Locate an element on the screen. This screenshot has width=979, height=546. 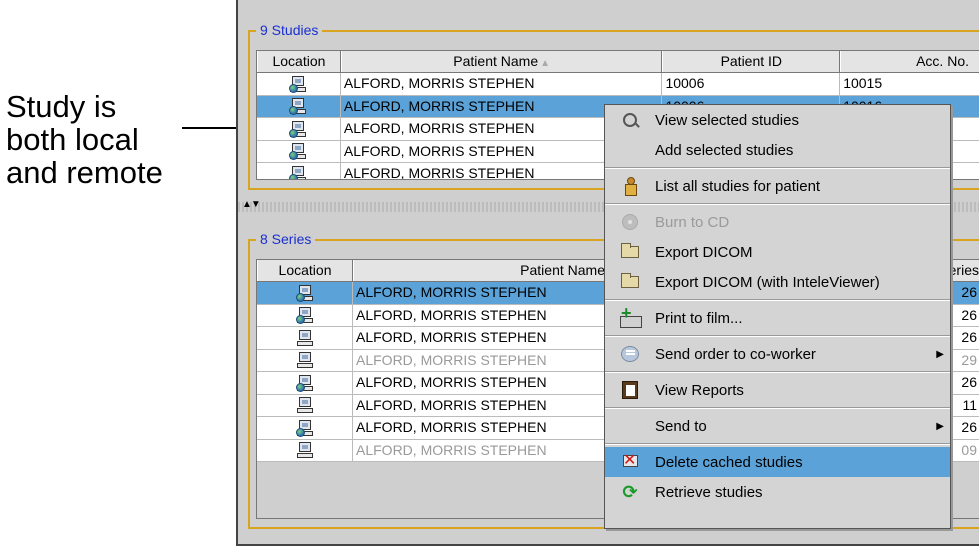
acc-no-cell: 10015 is located at coordinates (909, 84).